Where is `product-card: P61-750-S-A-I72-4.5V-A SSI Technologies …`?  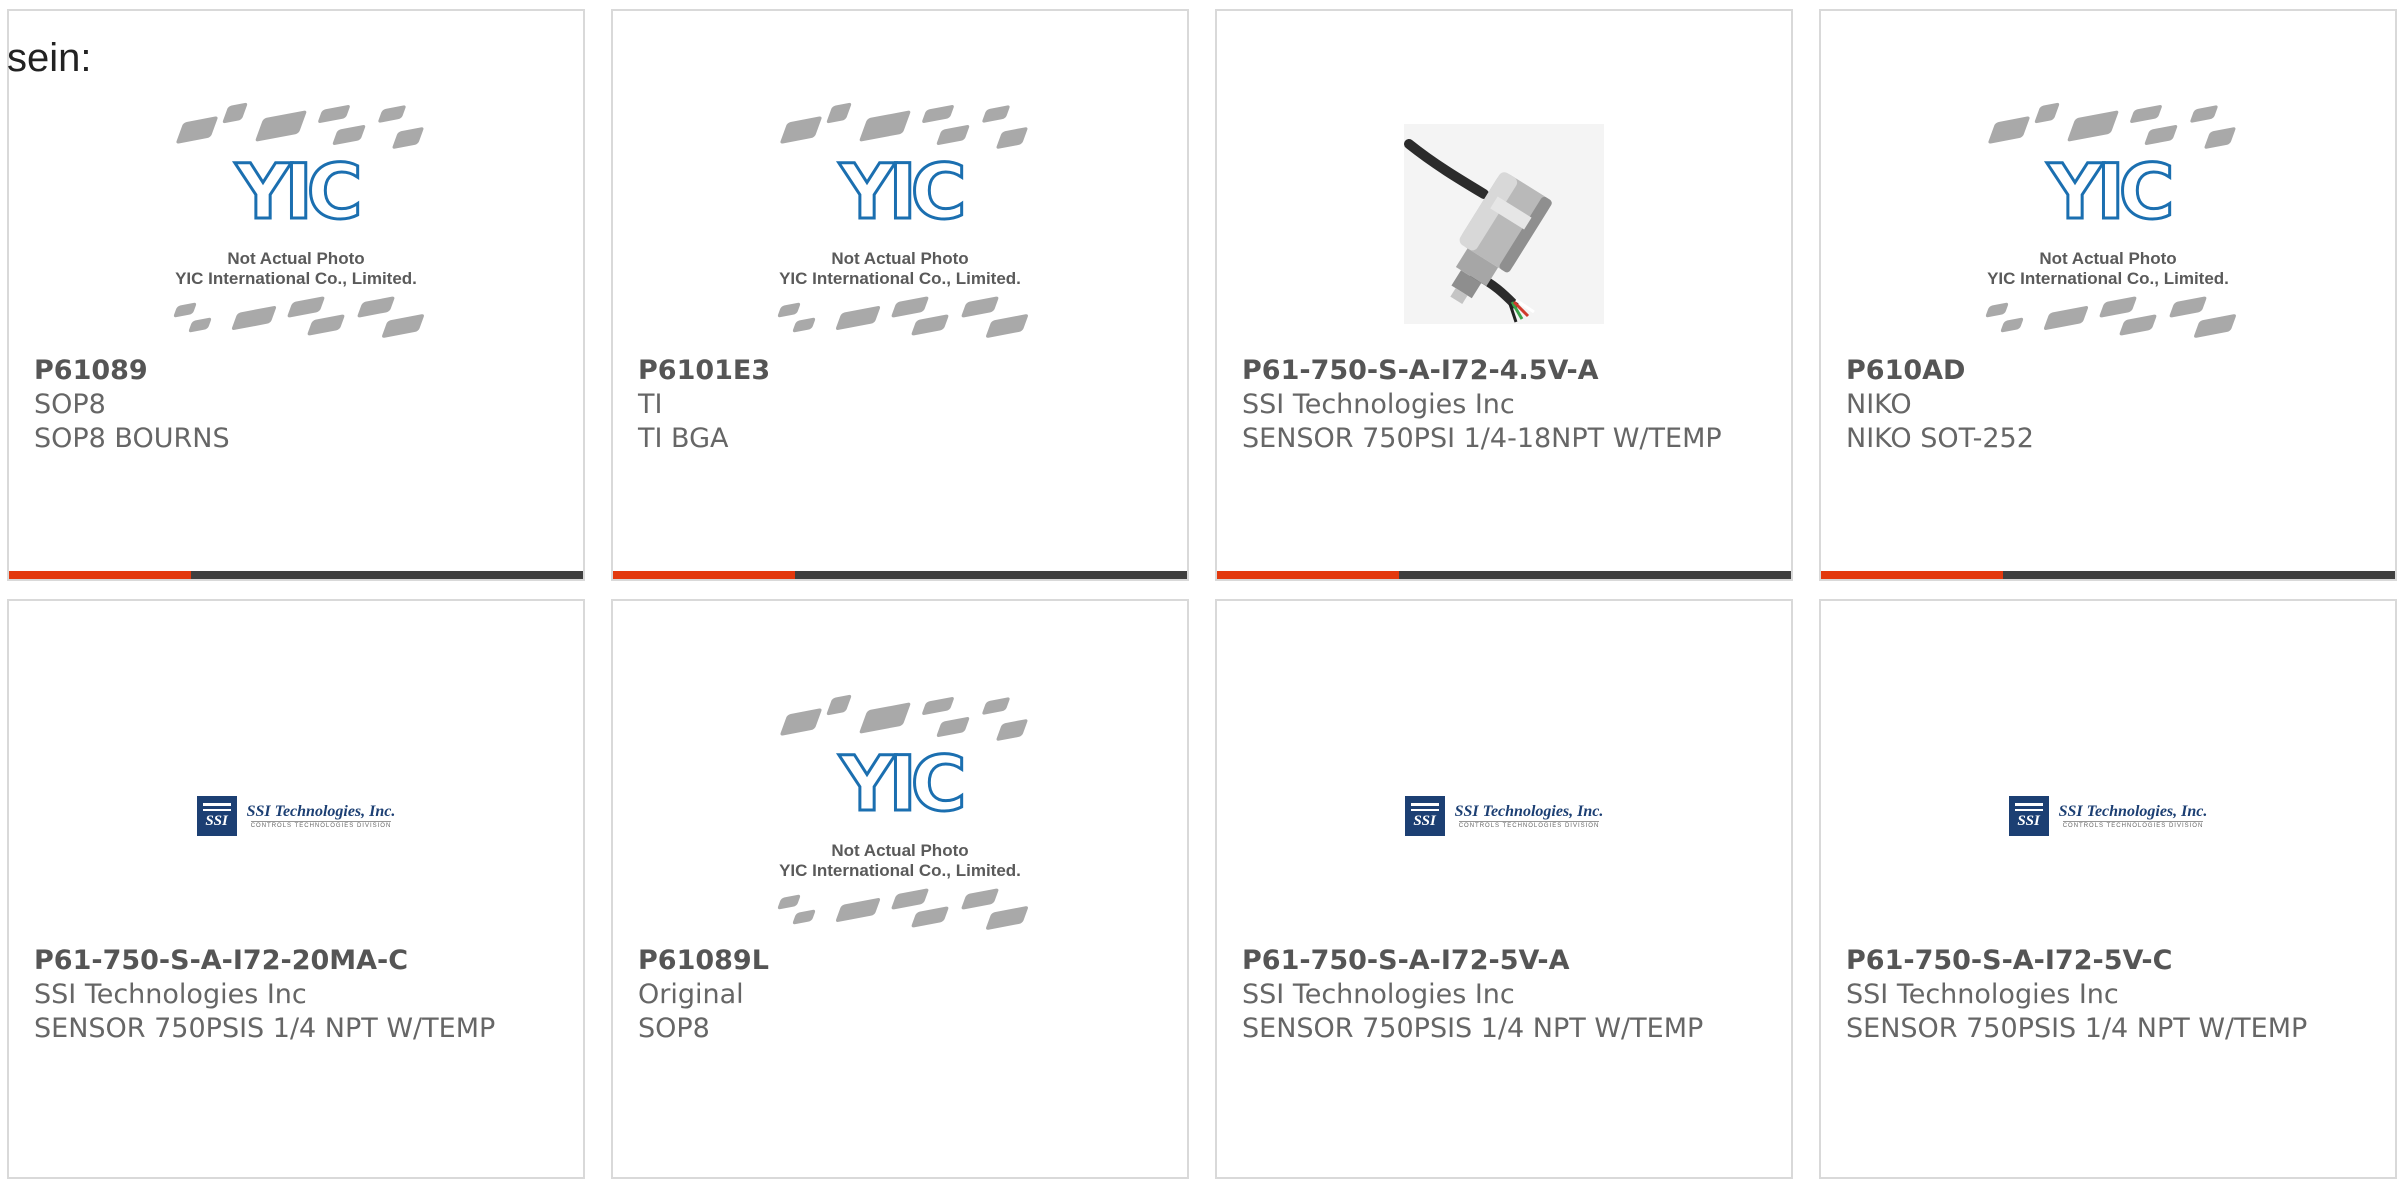 product-card: P61-750-S-A-I72-4.5V-A SSI Technologies … is located at coordinates (1504, 295).